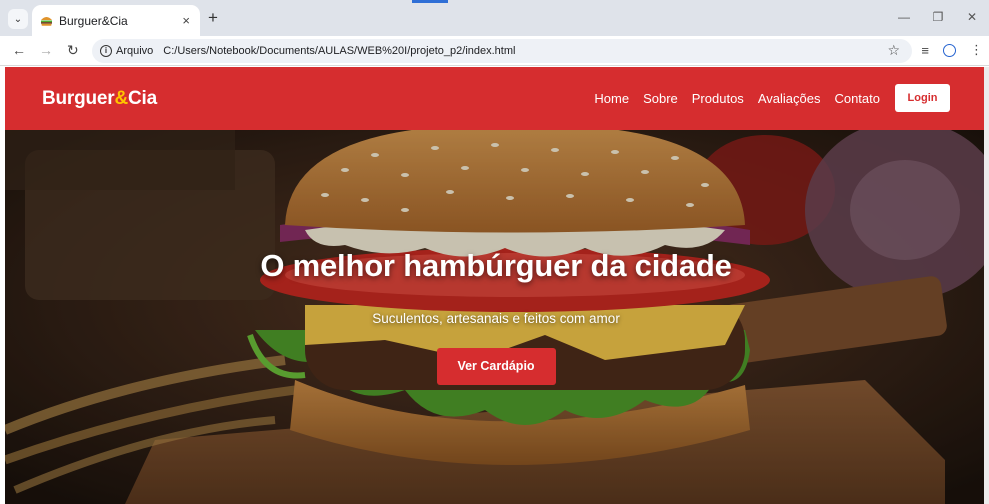 Image resolution: width=989 pixels, height=504 pixels. What do you see at coordinates (986, 285) in the screenshot?
I see `page-scrollbar` at bounding box center [986, 285].